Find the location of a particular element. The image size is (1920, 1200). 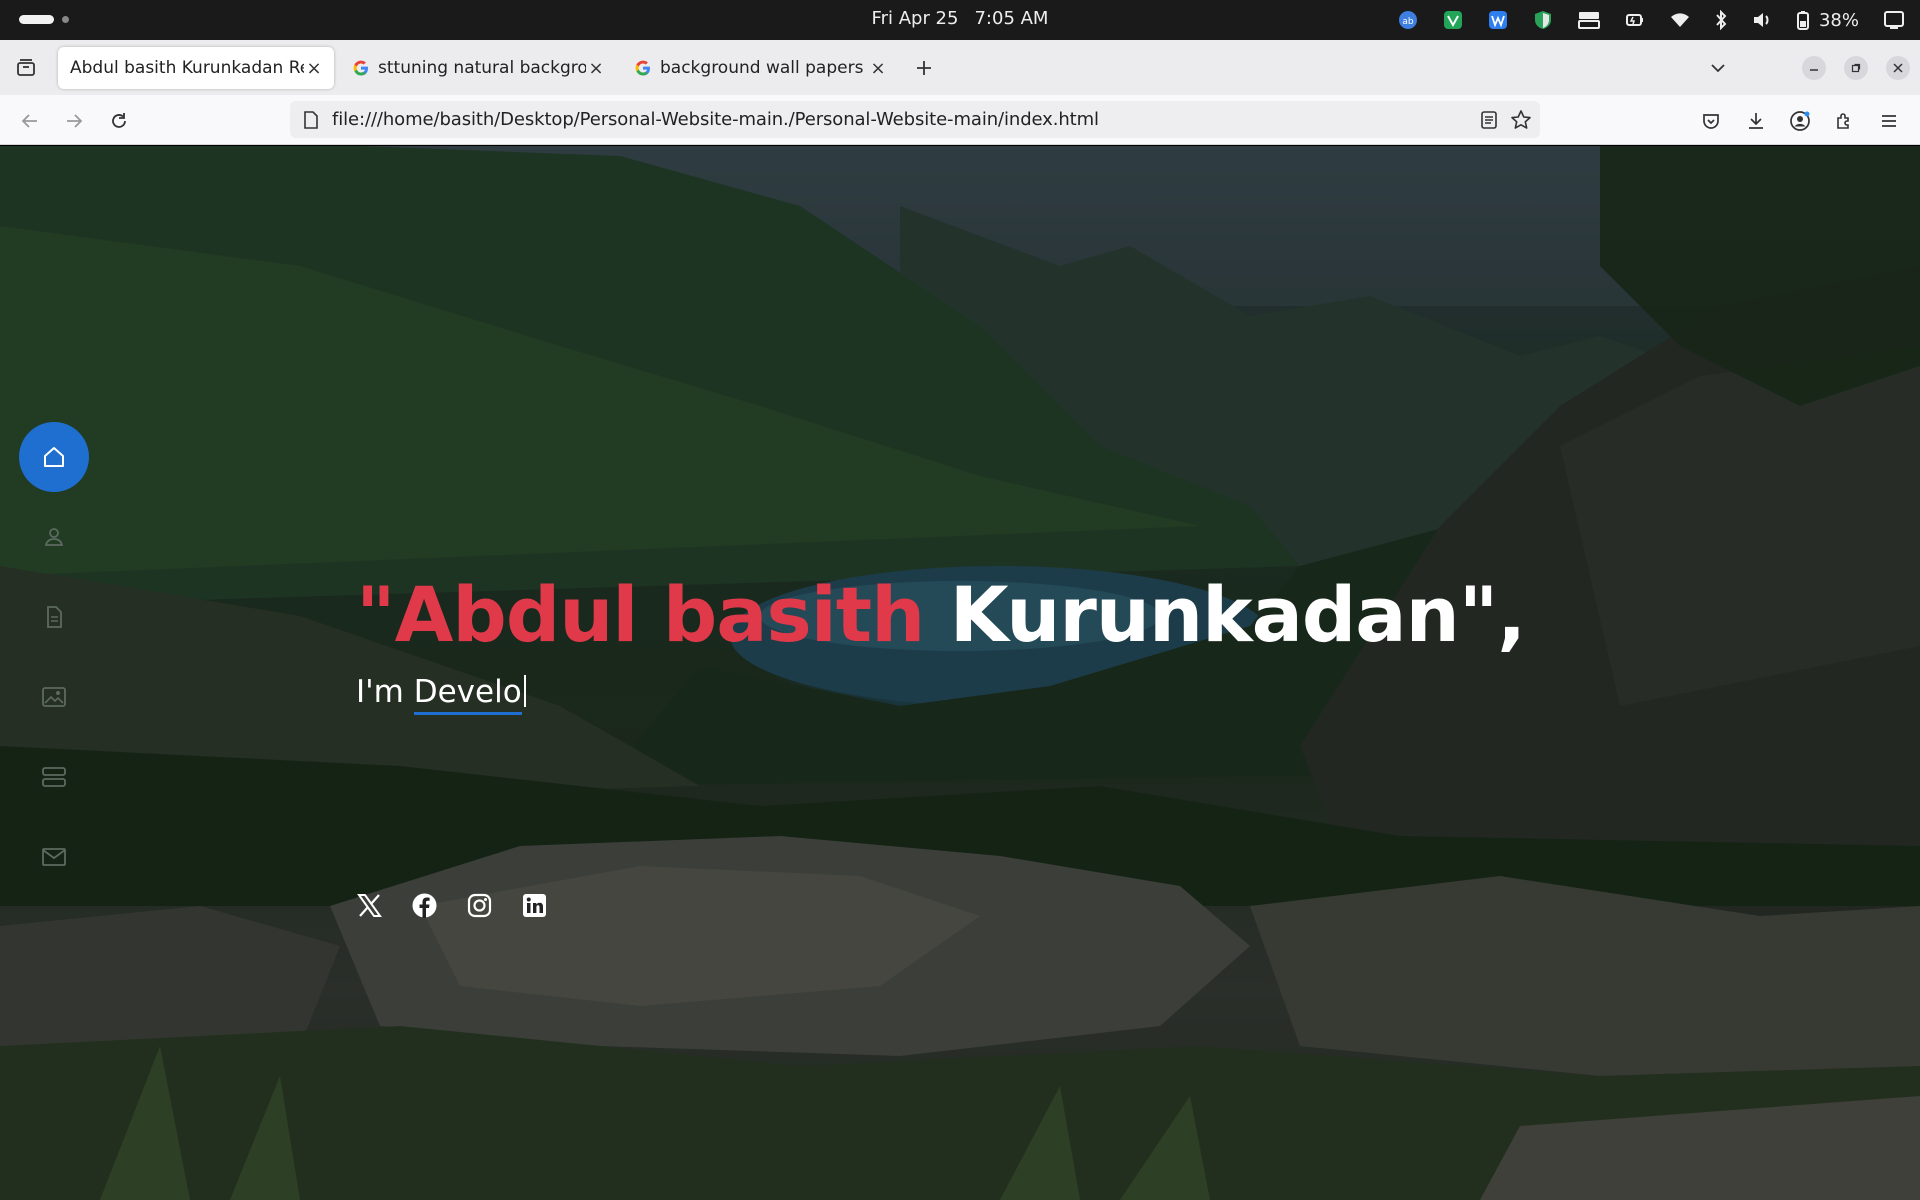

tab-title: background wall papers - is located at coordinates (764, 68).